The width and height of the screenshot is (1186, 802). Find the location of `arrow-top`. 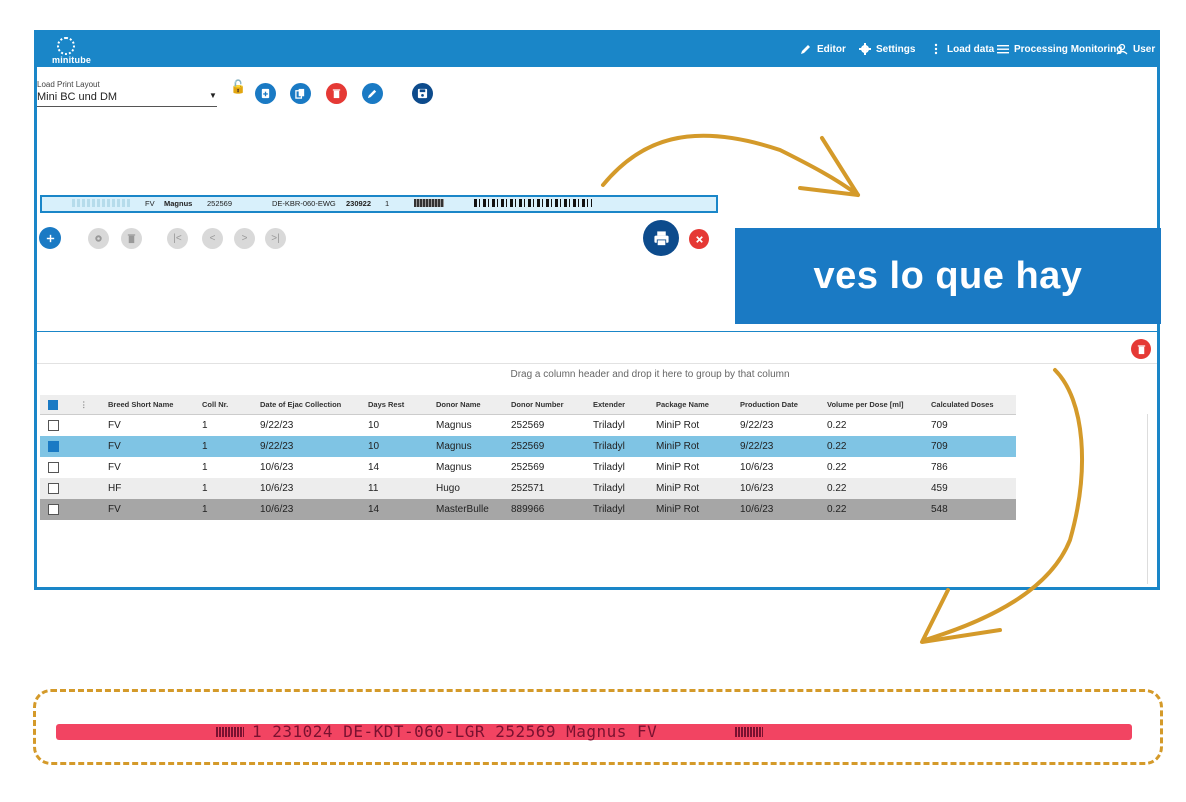

arrow-top is located at coordinates (730, 165).